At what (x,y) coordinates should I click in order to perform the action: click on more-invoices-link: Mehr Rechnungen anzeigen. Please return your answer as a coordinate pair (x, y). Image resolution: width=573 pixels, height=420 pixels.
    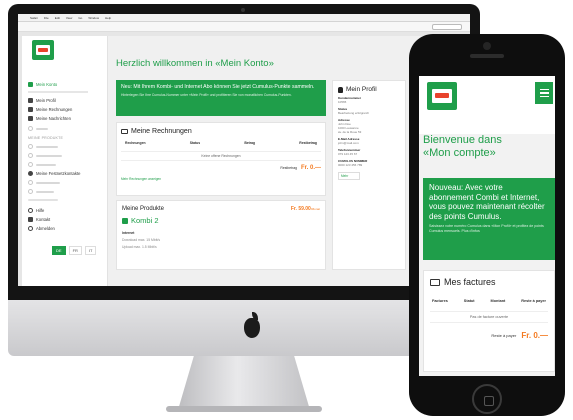
    Looking at the image, I should click on (221, 179).